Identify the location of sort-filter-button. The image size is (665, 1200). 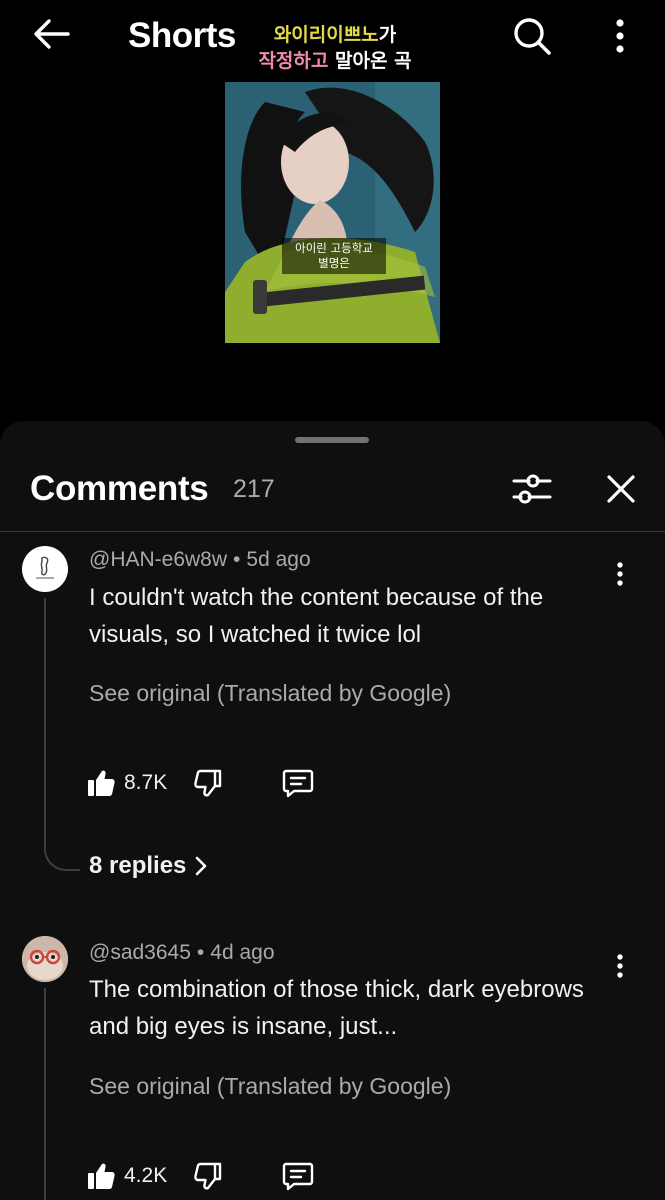
(532, 489).